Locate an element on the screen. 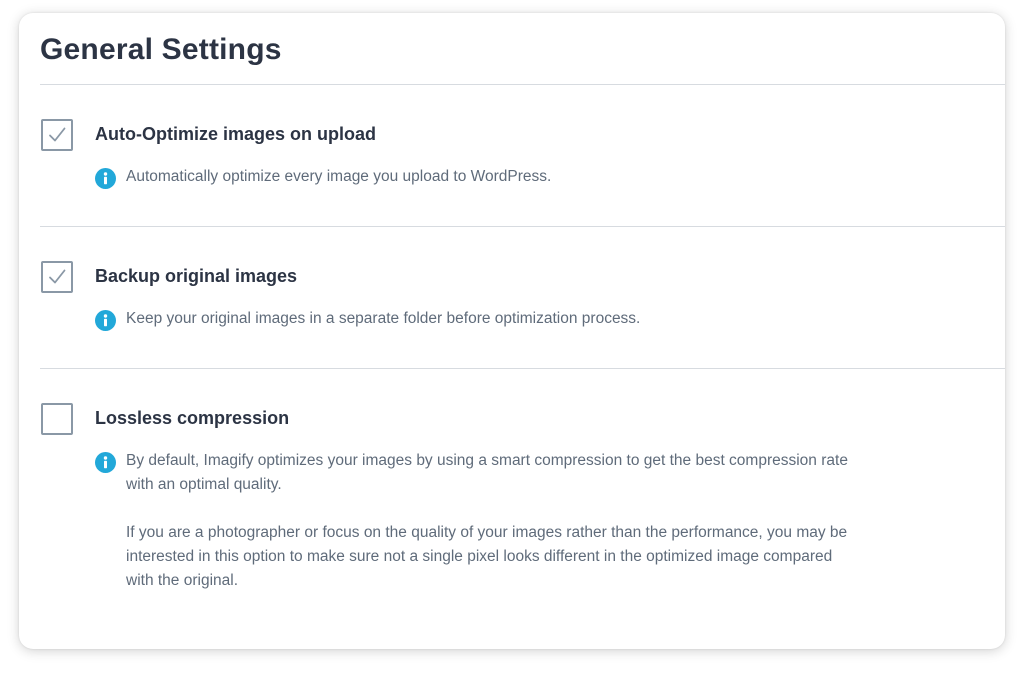 Image resolution: width=1024 pixels, height=673 pixels. lossless-checkbox is located at coordinates (57, 419).